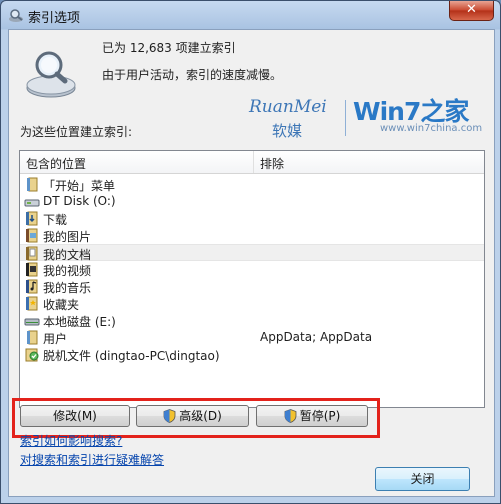  Describe the element at coordinates (16, 15) in the screenshot. I see `indexing-options-icon` at that location.